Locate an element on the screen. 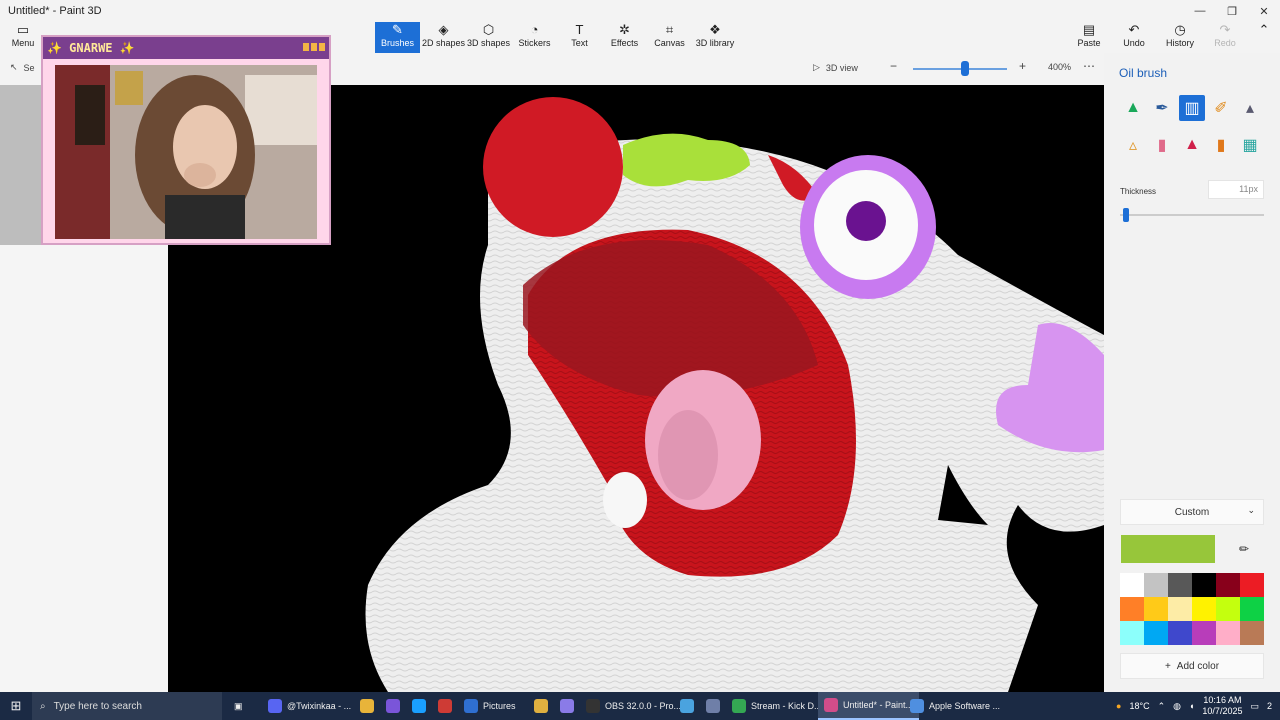 This screenshot has height=720, width=1280. select-tool: ↖ Se is located at coordinates (22, 67).